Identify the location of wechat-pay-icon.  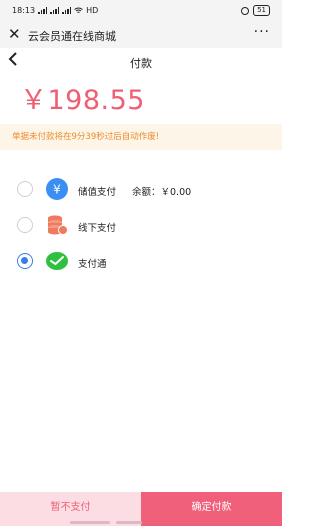
(57, 261).